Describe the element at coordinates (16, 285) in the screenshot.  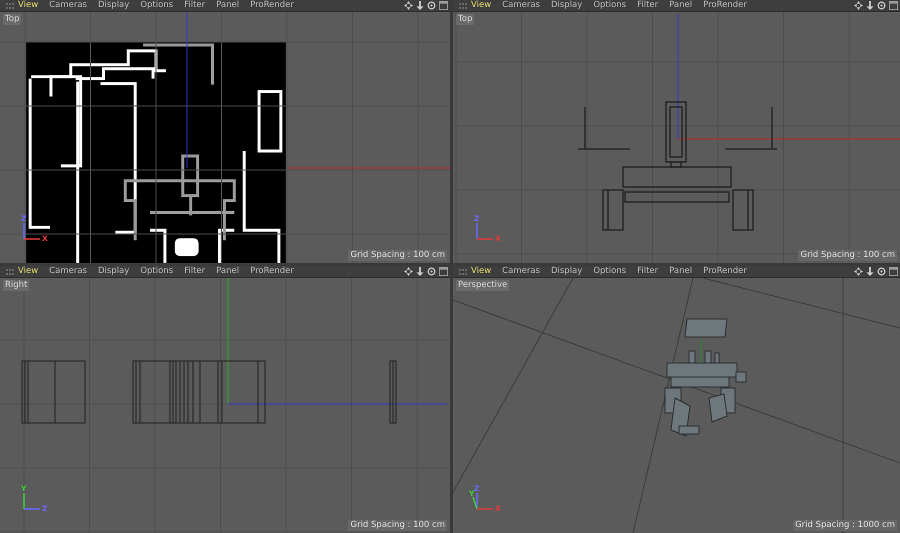
I see `viewport-label: Right` at that location.